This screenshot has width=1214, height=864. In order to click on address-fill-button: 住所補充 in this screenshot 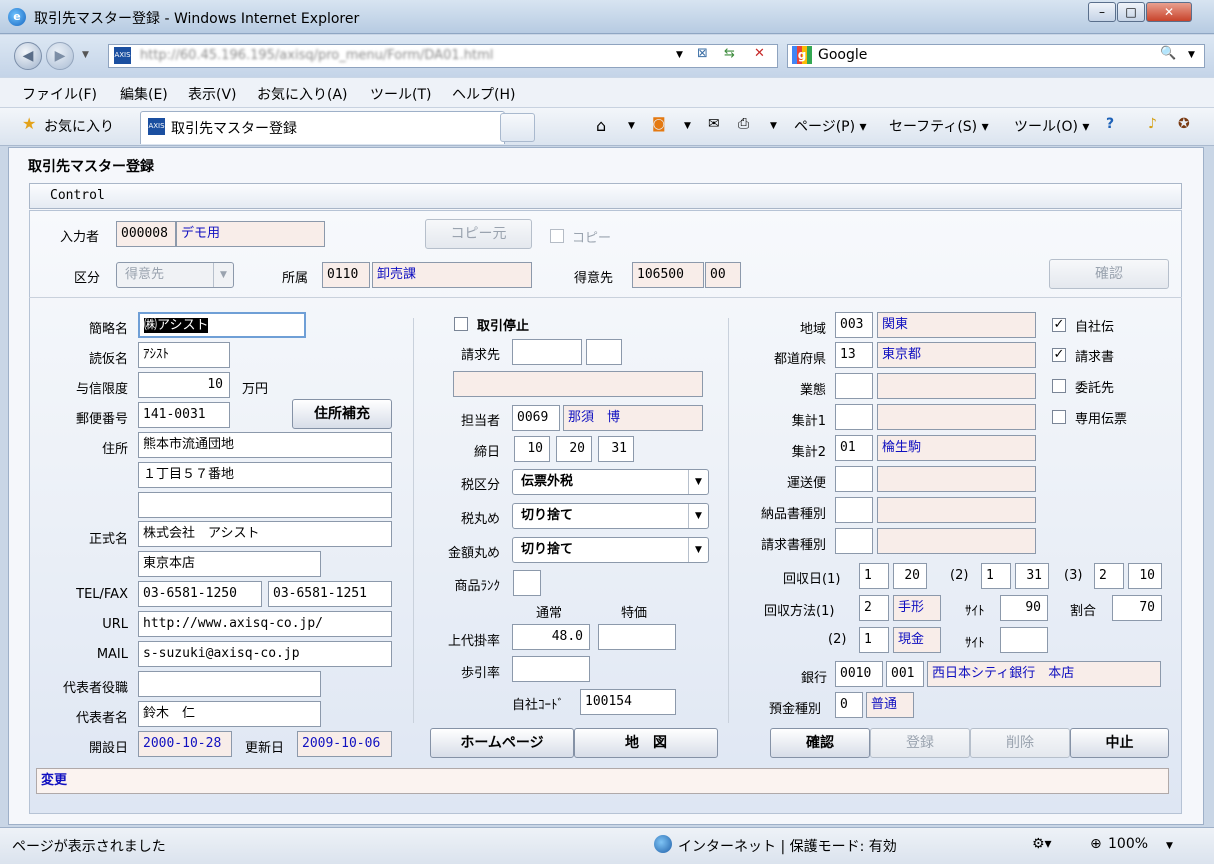, I will do `click(342, 414)`.